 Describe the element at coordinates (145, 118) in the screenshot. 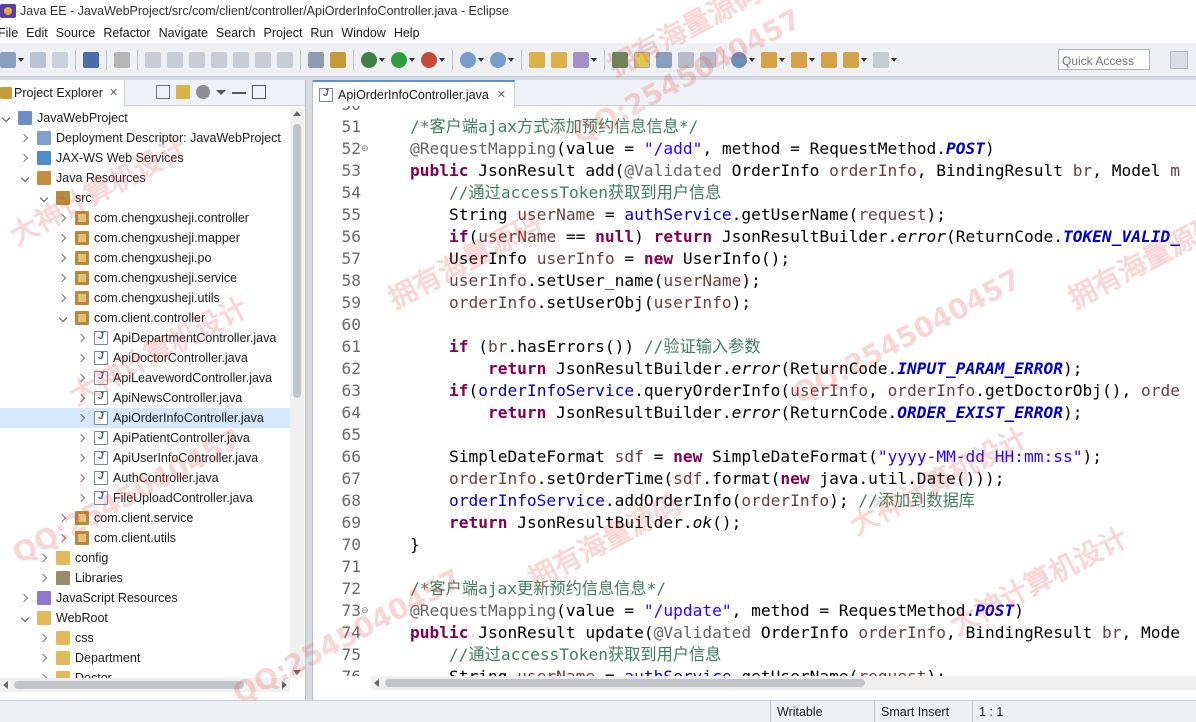

I see `tree-item: JavaWebProject` at that location.